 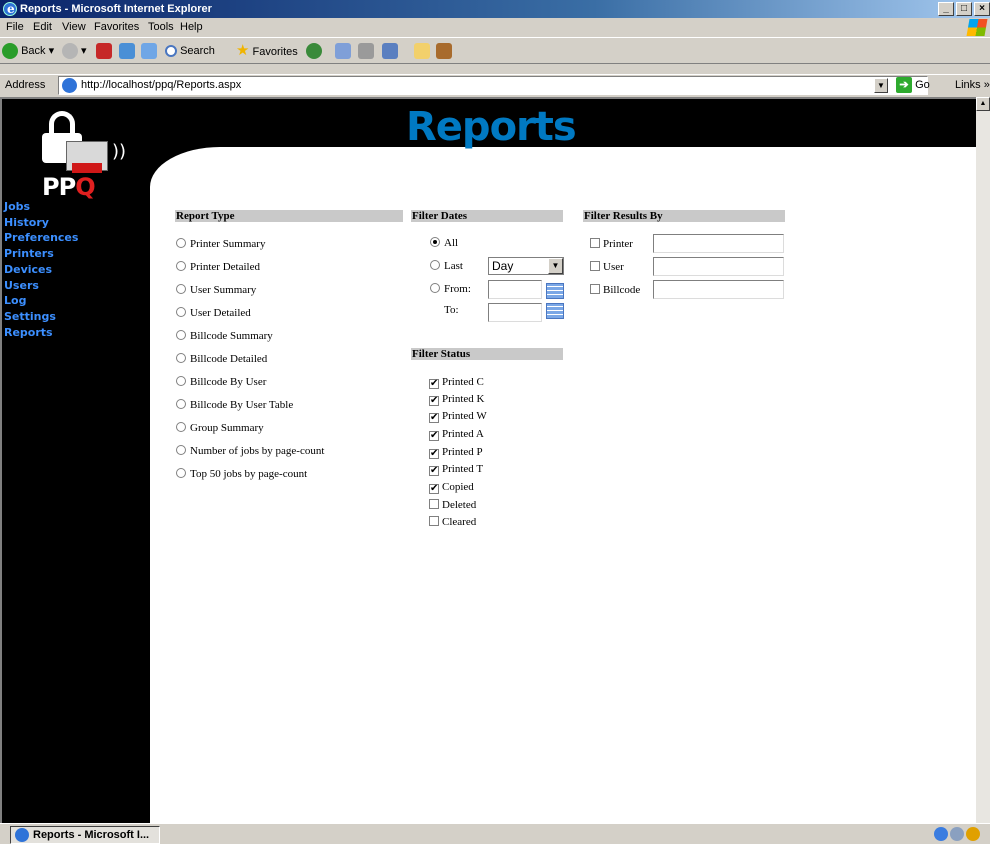 What do you see at coordinates (450, 289) in the screenshot?
I see `filter-dates-from: From:` at bounding box center [450, 289].